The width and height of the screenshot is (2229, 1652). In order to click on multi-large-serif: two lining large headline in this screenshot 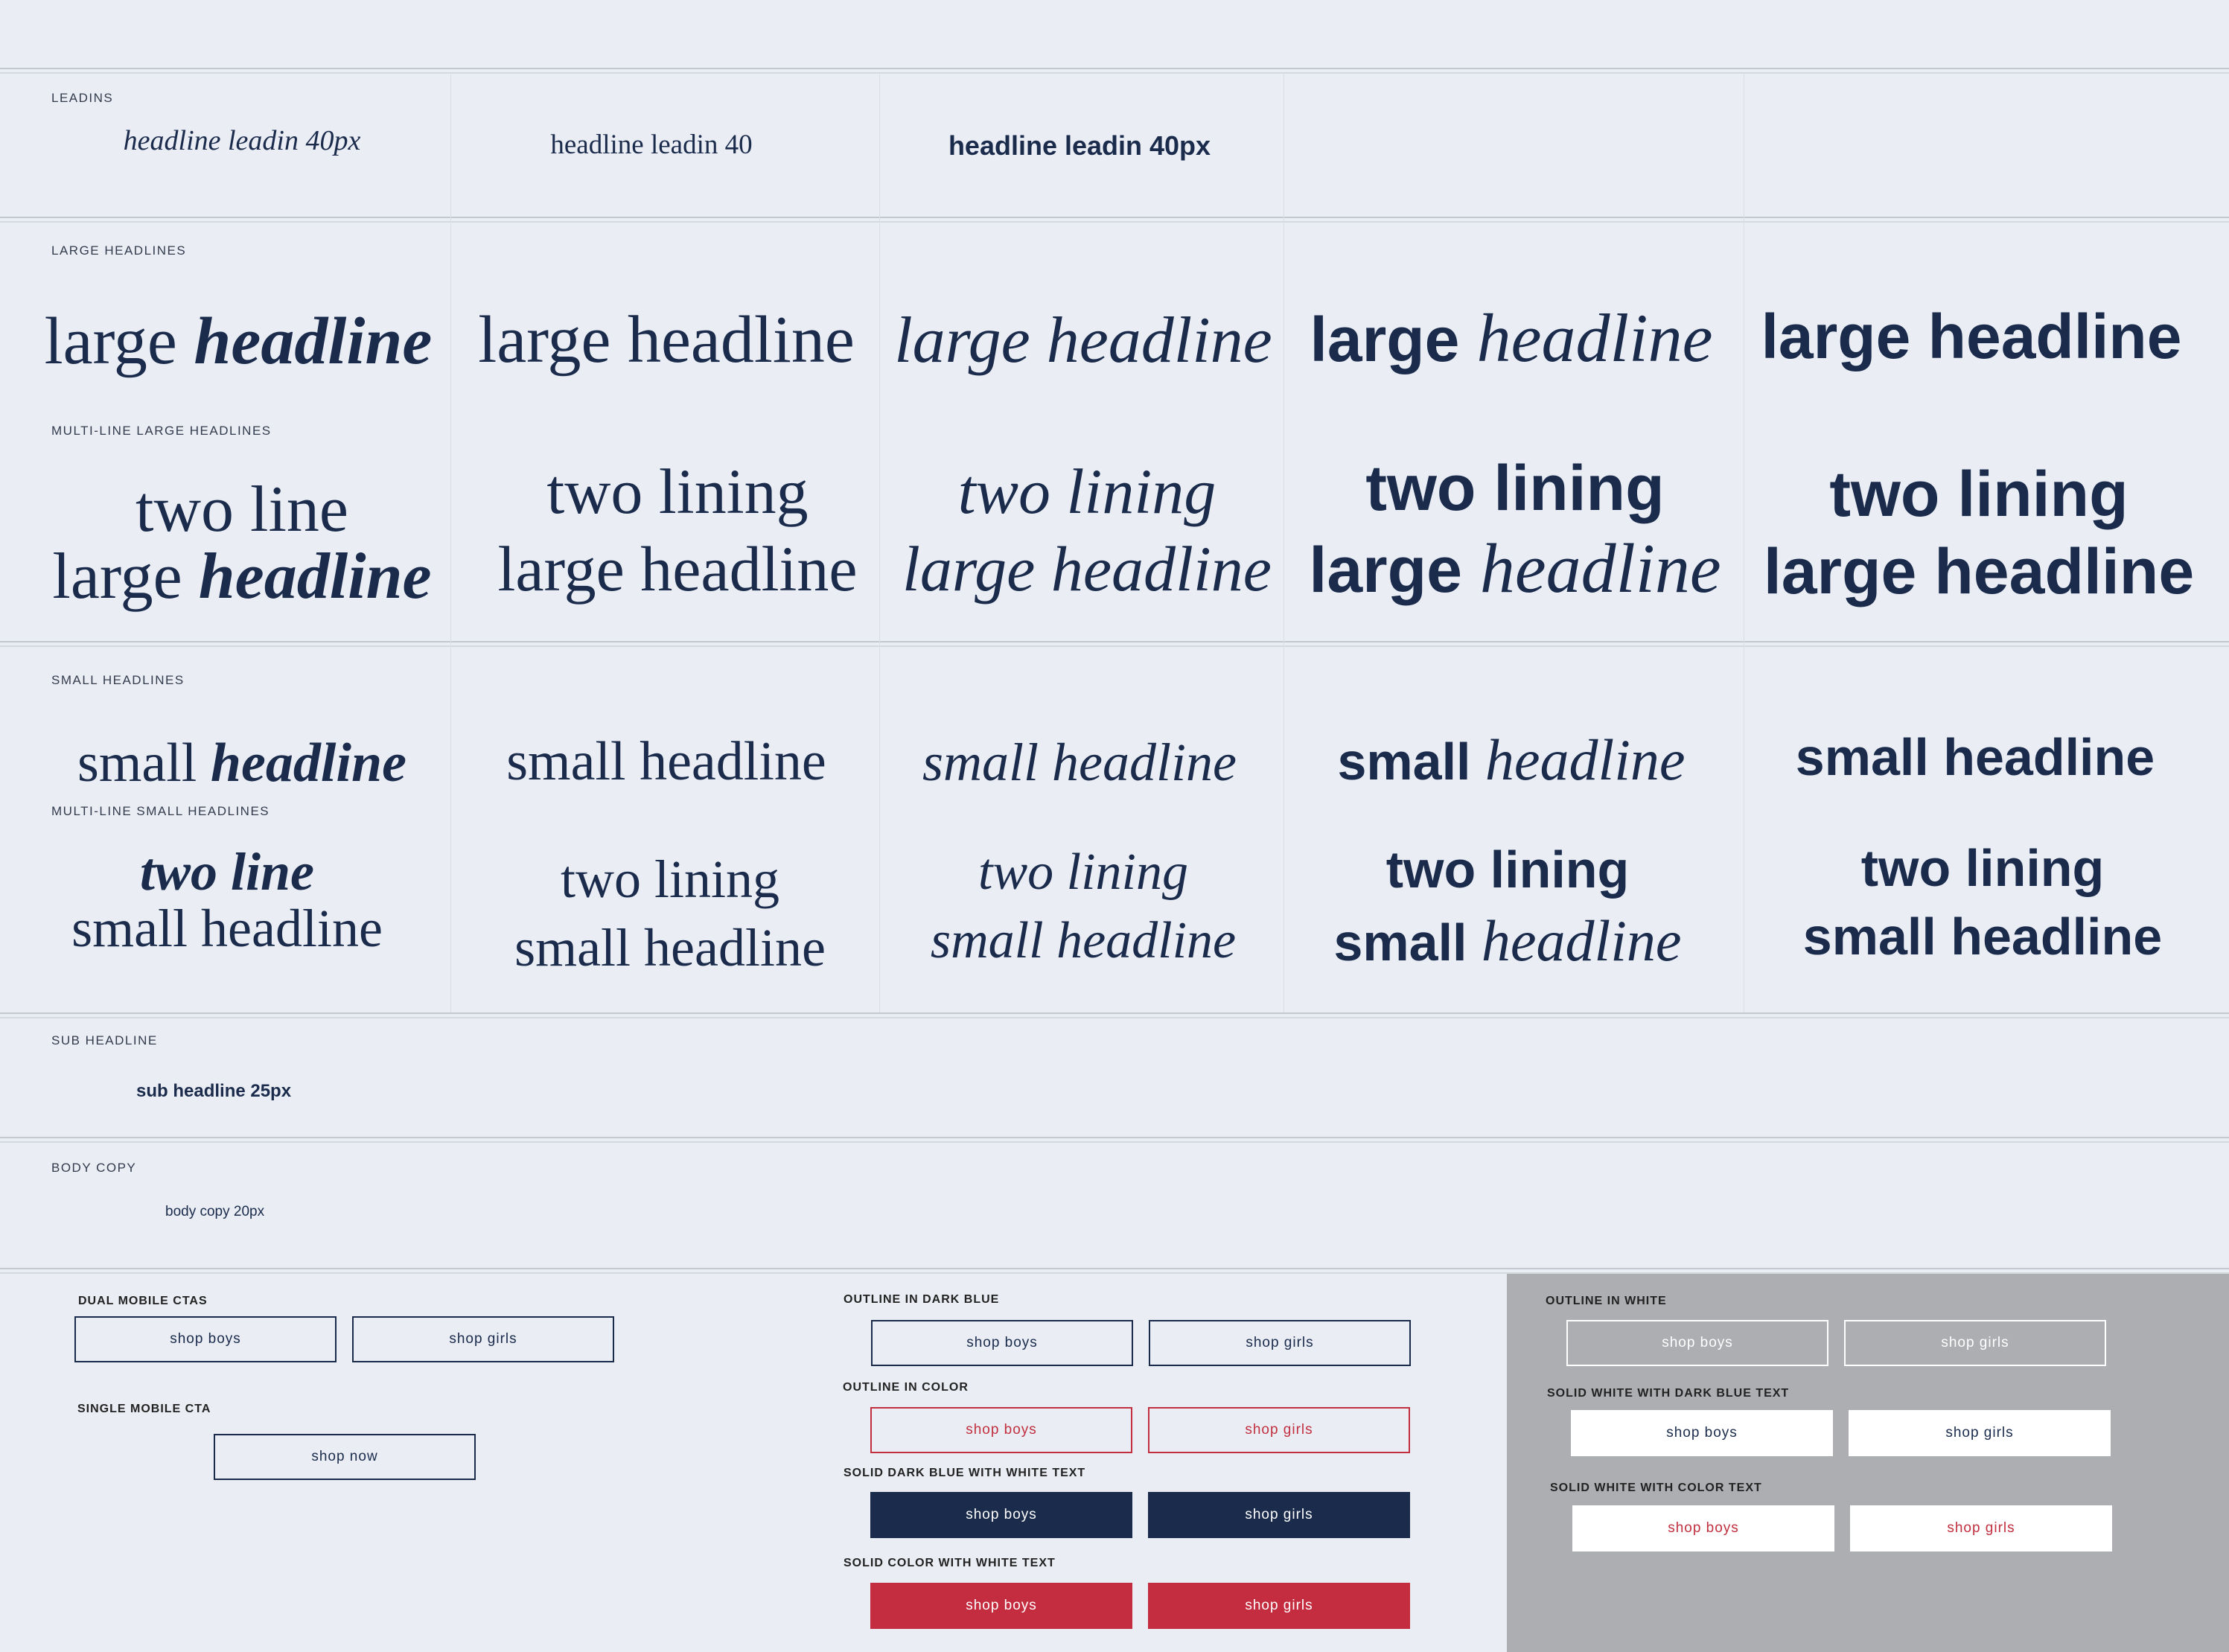, I will do `click(678, 530)`.